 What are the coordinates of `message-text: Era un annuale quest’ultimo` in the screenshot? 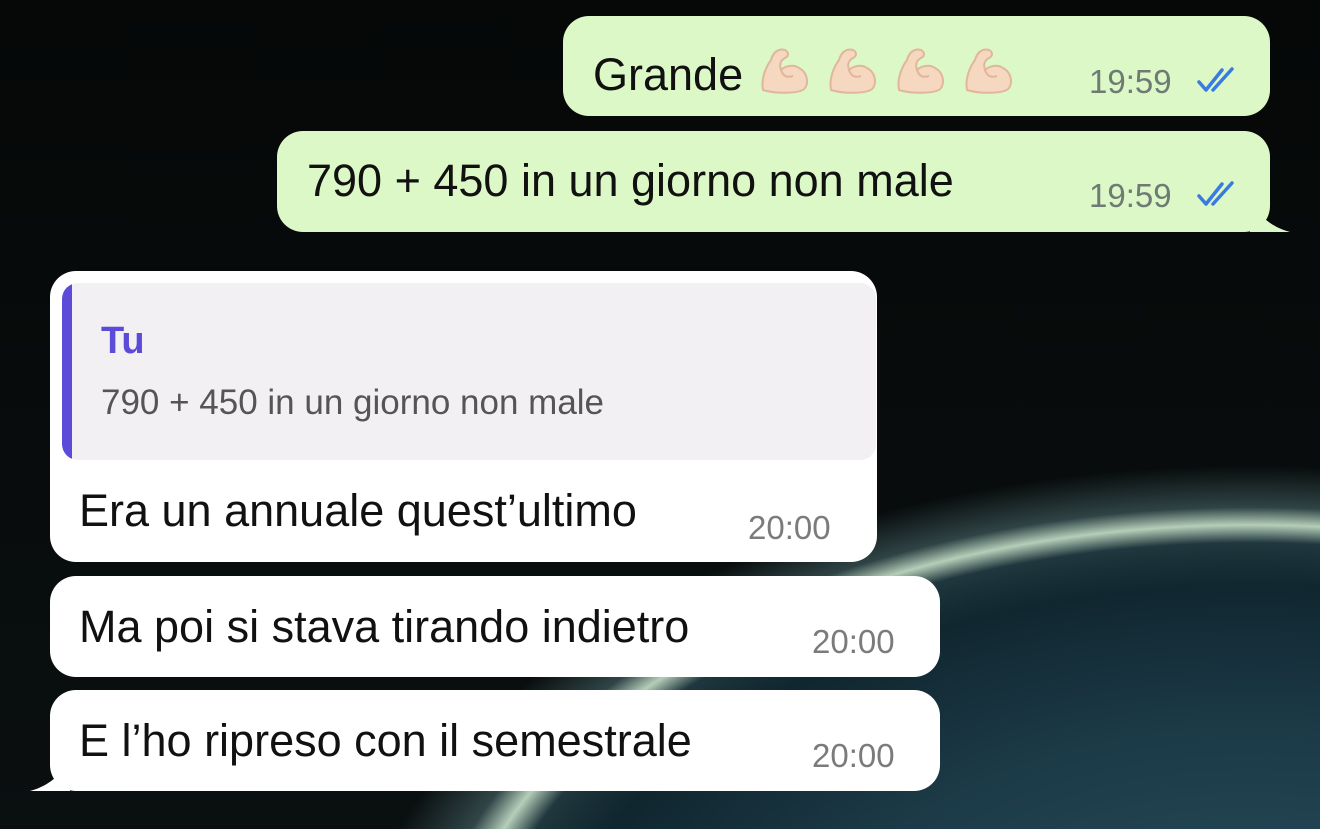 It's located at (358, 510).